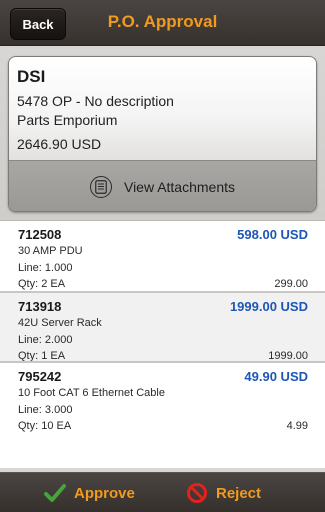  I want to click on page-title: P.O. Approval, so click(162, 21).